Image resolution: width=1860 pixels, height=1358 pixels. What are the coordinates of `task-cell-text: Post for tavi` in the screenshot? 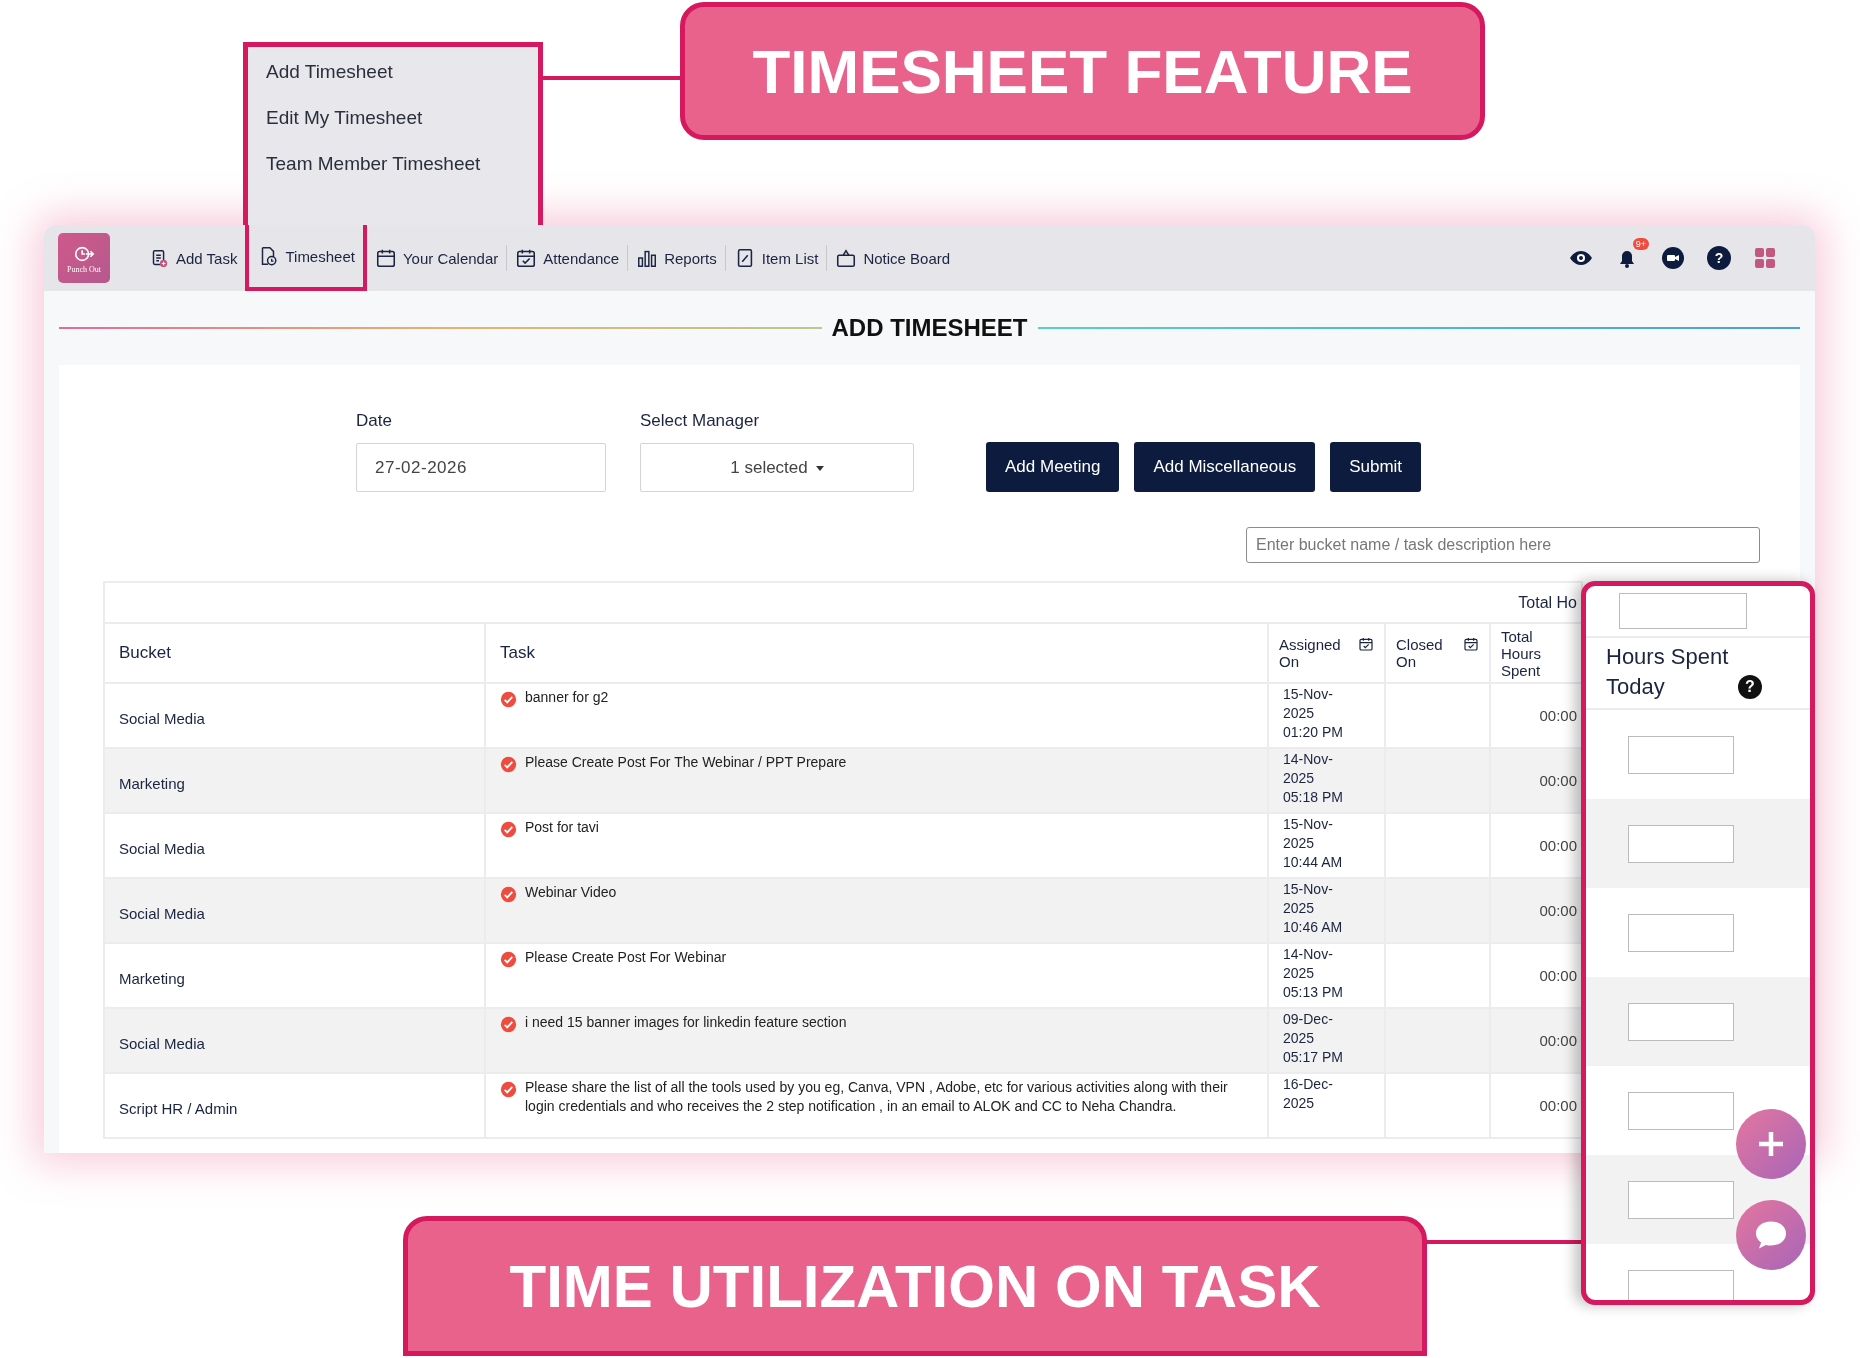 It's located at (562, 827).